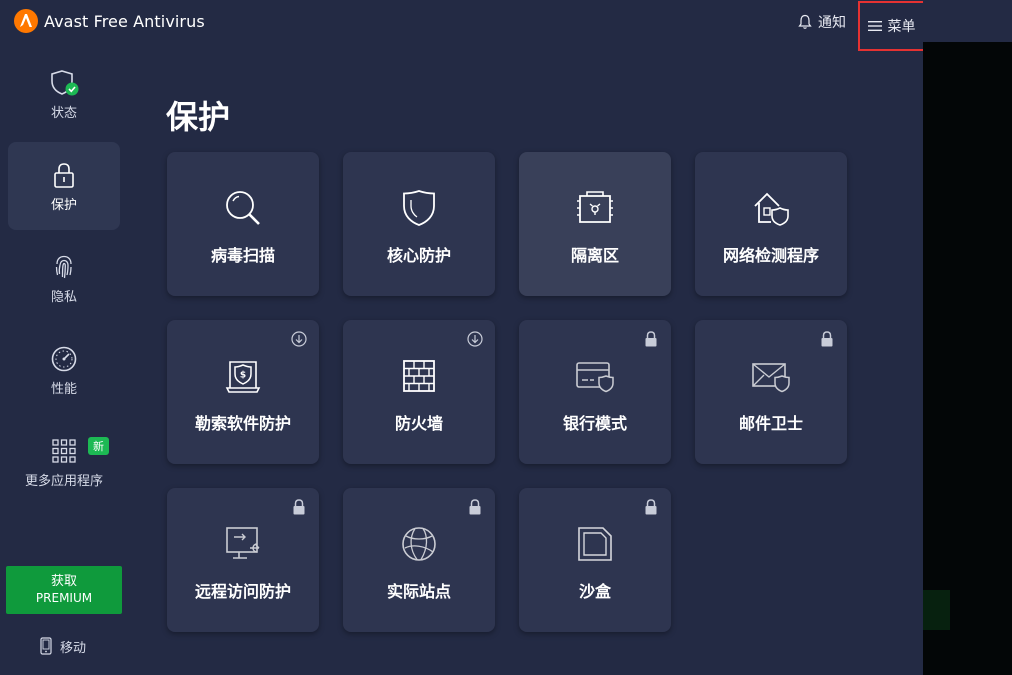 Image resolution: width=1012 pixels, height=675 pixels. I want to click on tile-label: 防火墙, so click(418, 423).